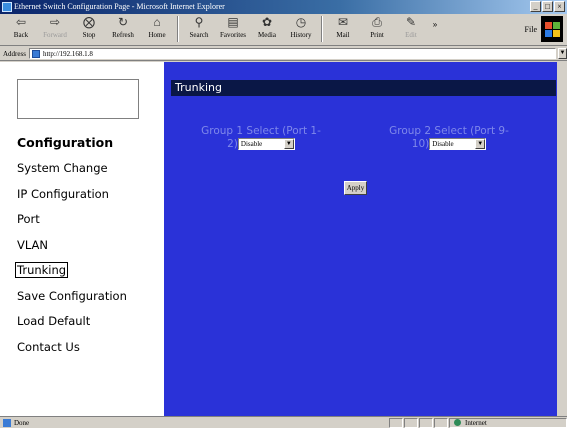 The image size is (567, 428). I want to click on status-text: Done, so click(22, 422).